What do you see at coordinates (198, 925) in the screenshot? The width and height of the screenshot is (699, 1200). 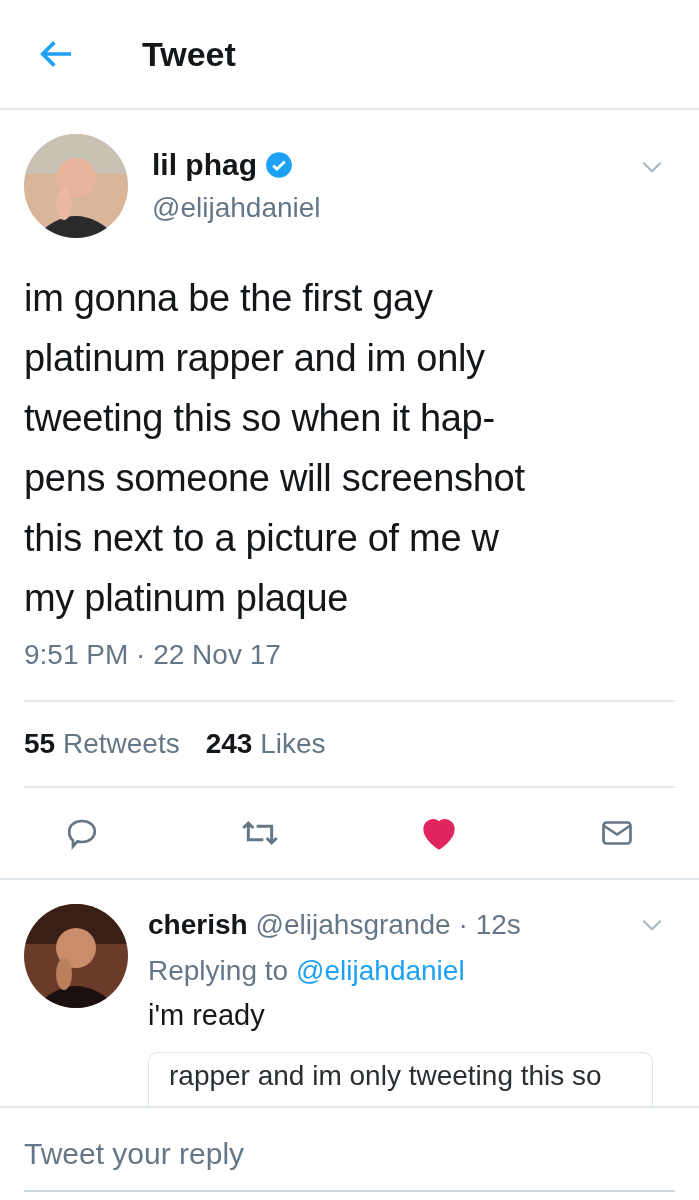 I see `user-name: cherish` at bounding box center [198, 925].